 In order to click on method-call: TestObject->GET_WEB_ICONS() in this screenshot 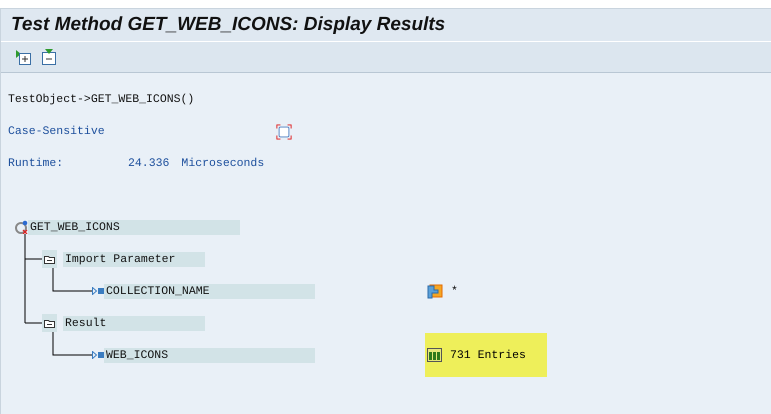, I will do `click(101, 99)`.